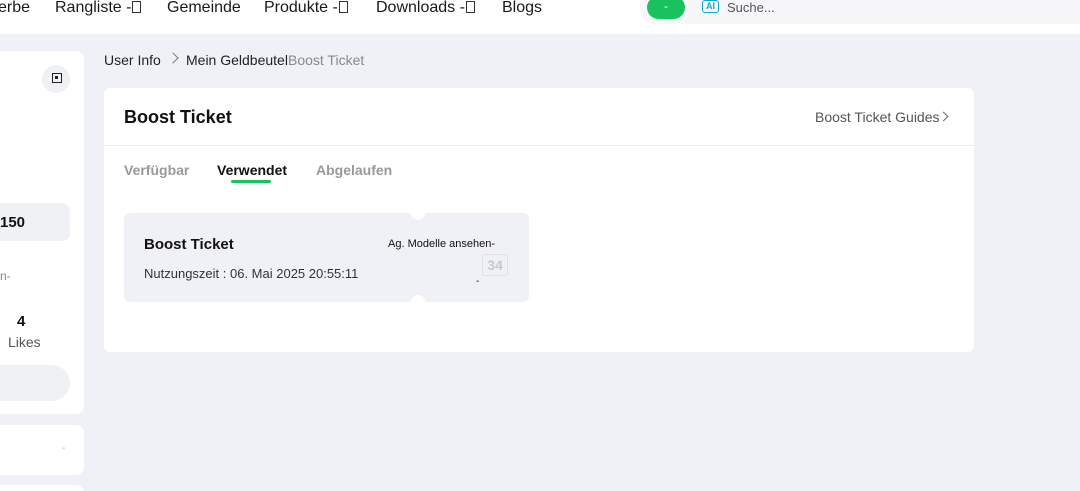 The image size is (1080, 491). I want to click on tab-verfuegbar: Verfügbar, so click(156, 170).